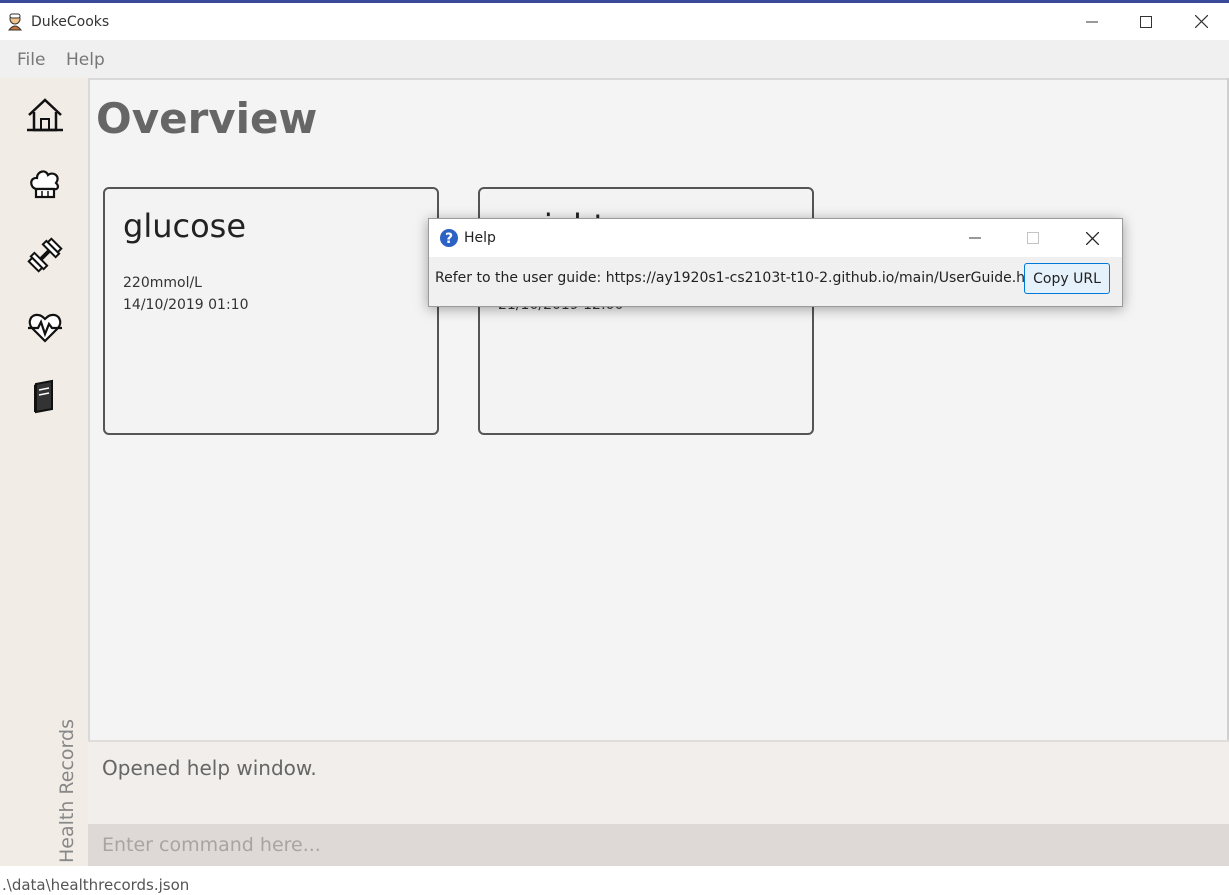  I want to click on minimize-button, so click(1092, 21).